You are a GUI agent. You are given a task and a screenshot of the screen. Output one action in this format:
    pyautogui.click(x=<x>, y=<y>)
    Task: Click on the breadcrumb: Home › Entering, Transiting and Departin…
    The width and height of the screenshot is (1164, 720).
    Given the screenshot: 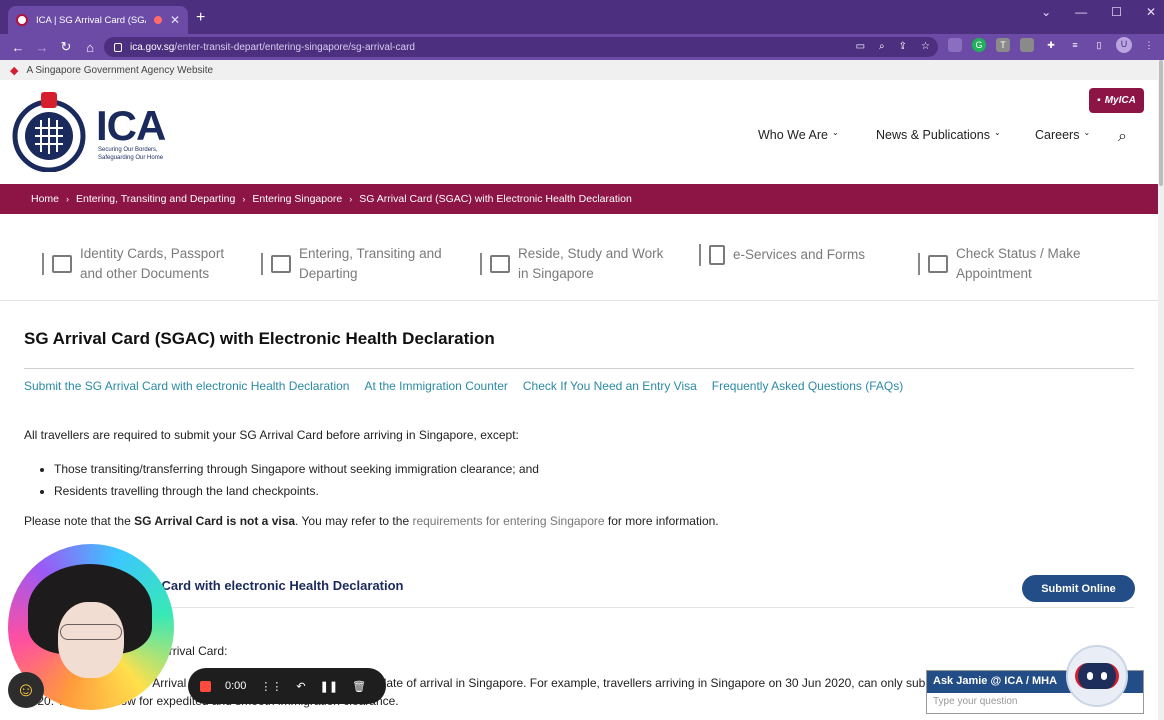 What is the action you would take?
    pyautogui.click(x=580, y=199)
    